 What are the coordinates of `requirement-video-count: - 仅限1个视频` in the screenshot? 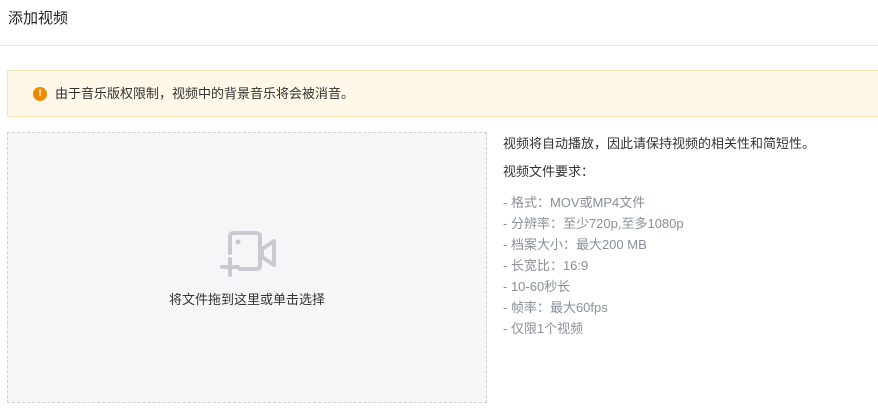 It's located at (543, 328).